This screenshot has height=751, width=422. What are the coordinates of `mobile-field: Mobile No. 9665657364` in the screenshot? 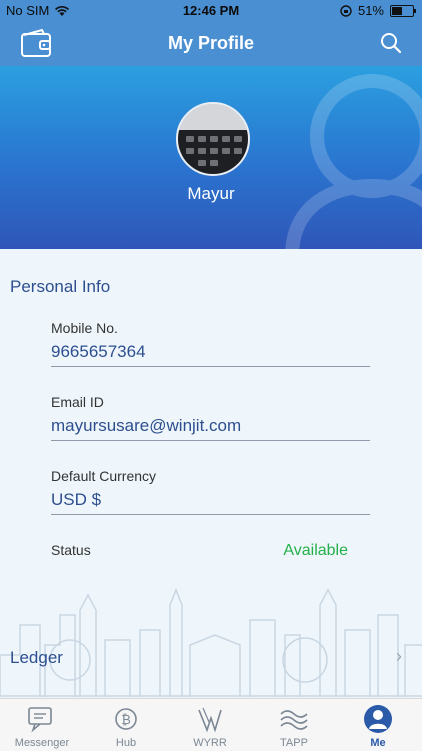 It's located at (210, 343).